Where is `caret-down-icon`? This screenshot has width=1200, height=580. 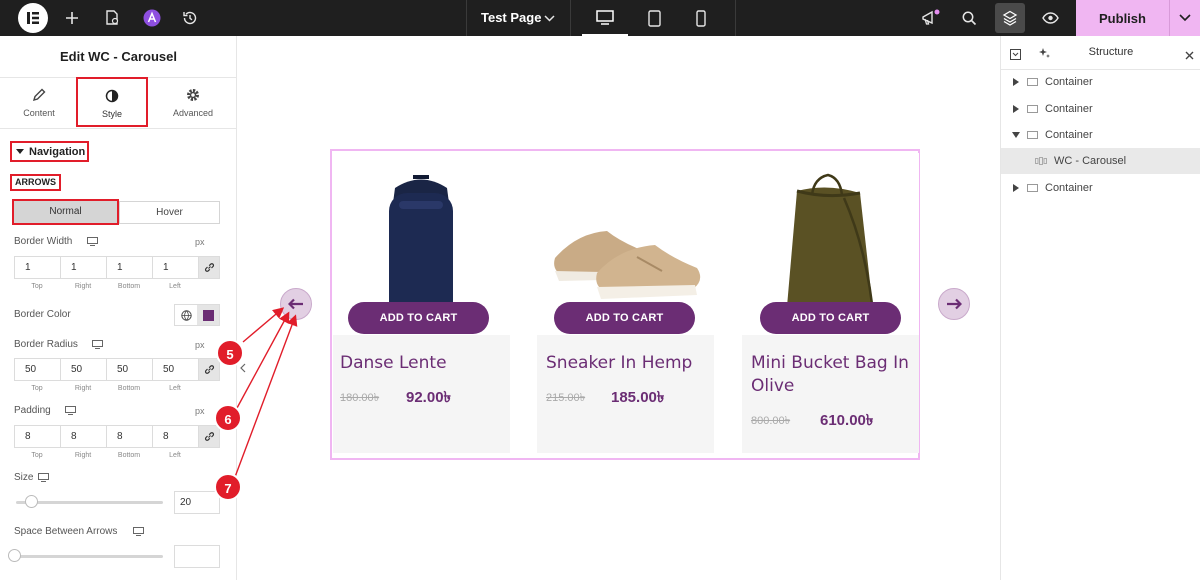 caret-down-icon is located at coordinates (1016, 135).